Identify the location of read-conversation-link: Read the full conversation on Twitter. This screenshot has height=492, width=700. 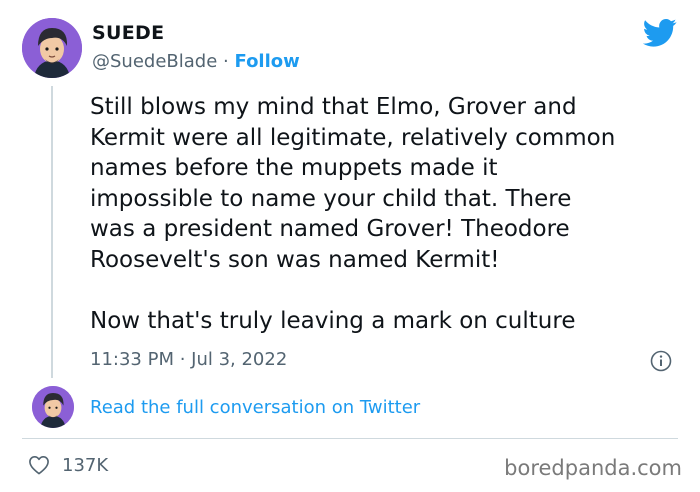
(255, 407).